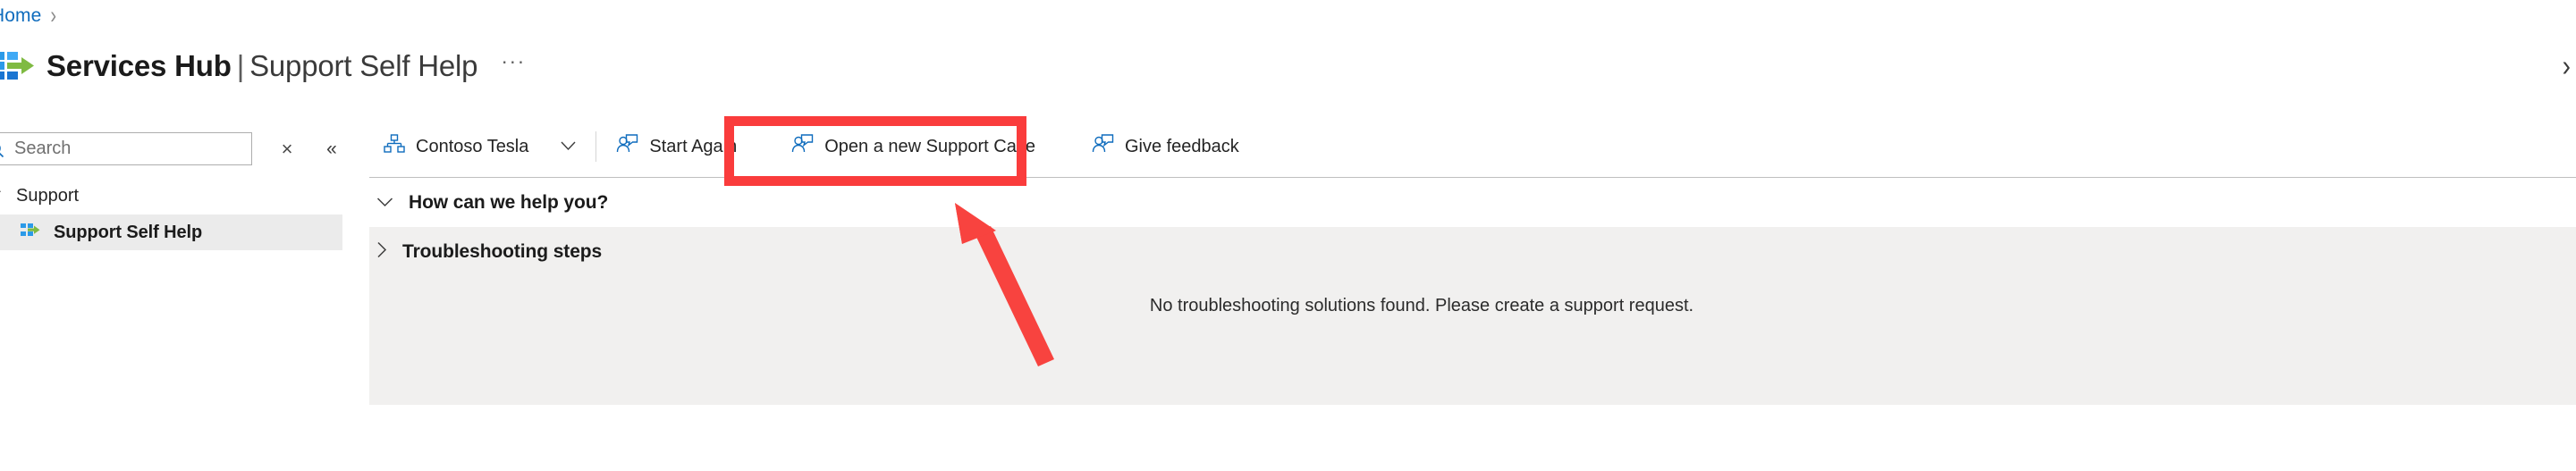  I want to click on sidebar-search-row: × «, so click(171, 148).